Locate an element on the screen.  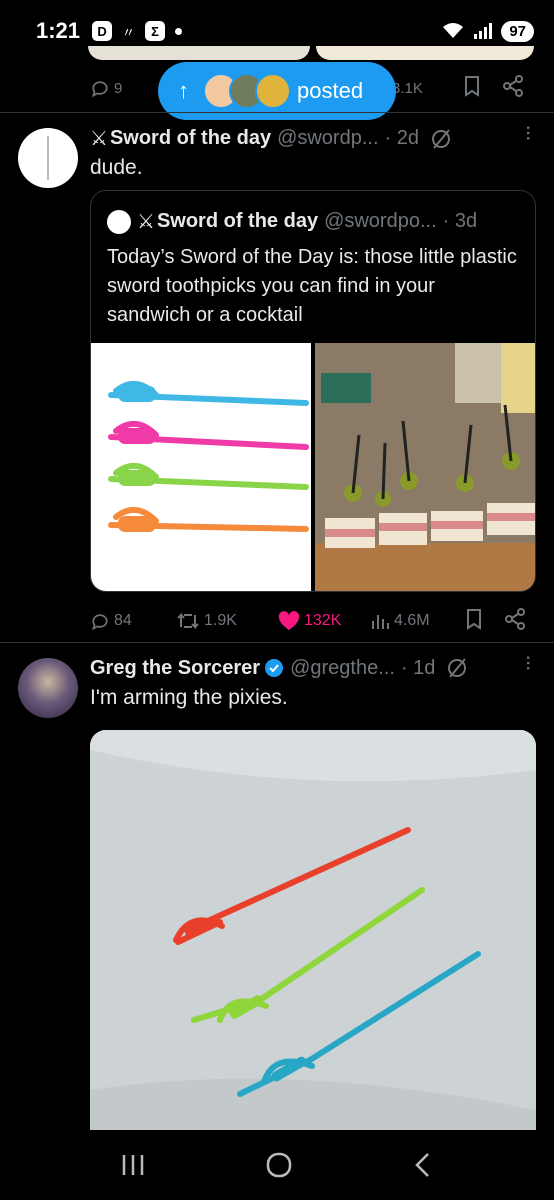
previous-tweet-media-left is located at coordinates (199, 53).